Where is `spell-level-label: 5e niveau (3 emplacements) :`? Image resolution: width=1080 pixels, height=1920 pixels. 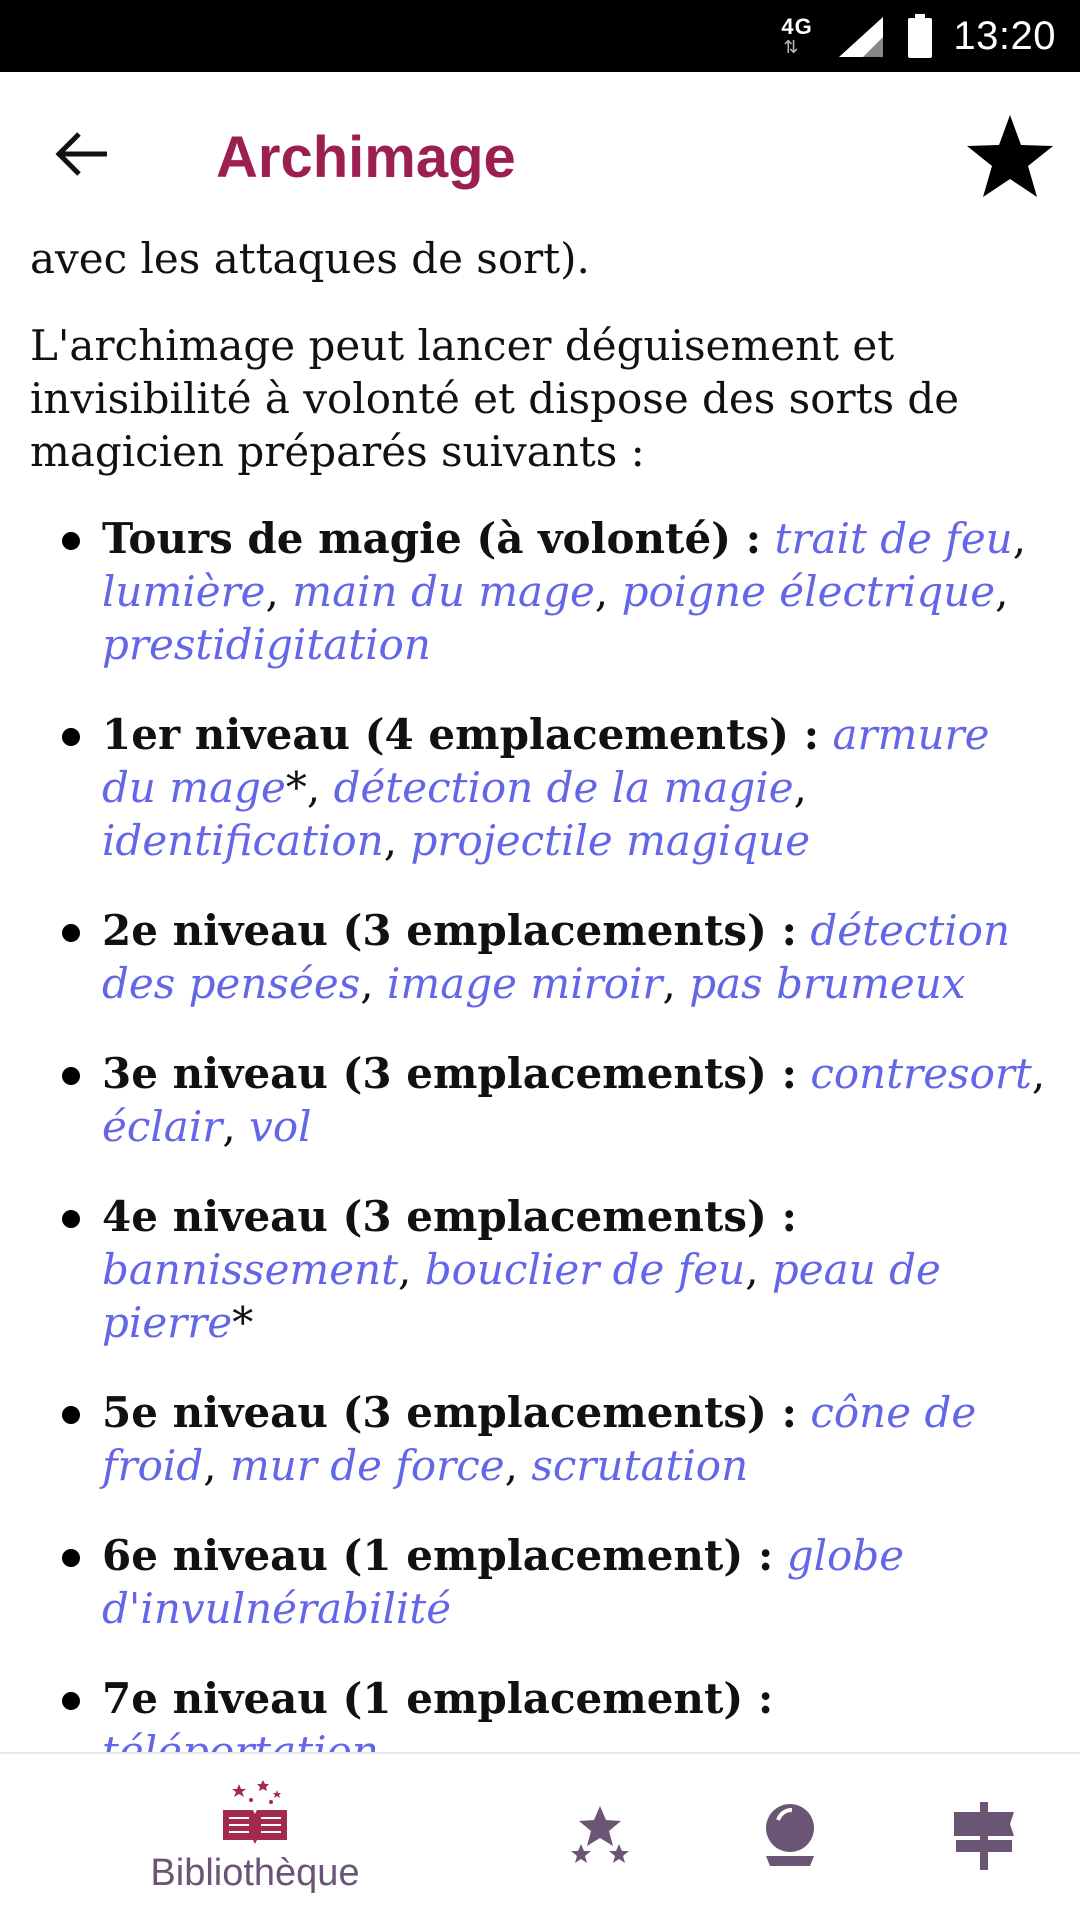 spell-level-label: 5e niveau (3 emplacements) : is located at coordinates (450, 1412).